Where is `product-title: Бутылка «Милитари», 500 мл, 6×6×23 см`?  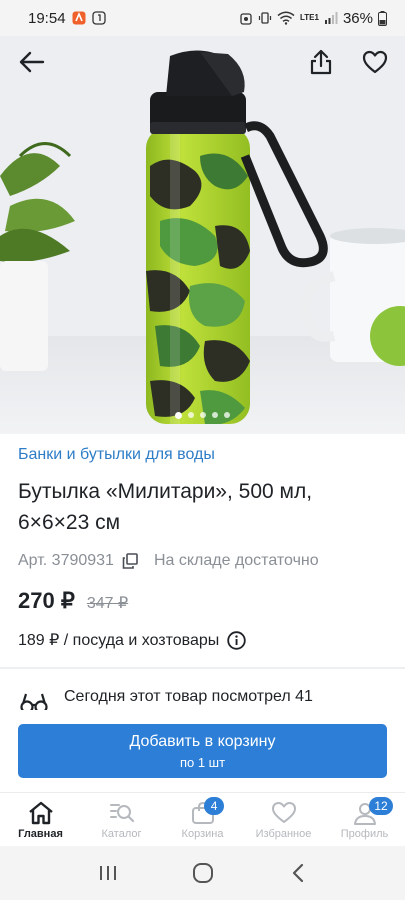 product-title: Бутылка «Милитари», 500 мл, 6×6×23 см is located at coordinates (165, 507).